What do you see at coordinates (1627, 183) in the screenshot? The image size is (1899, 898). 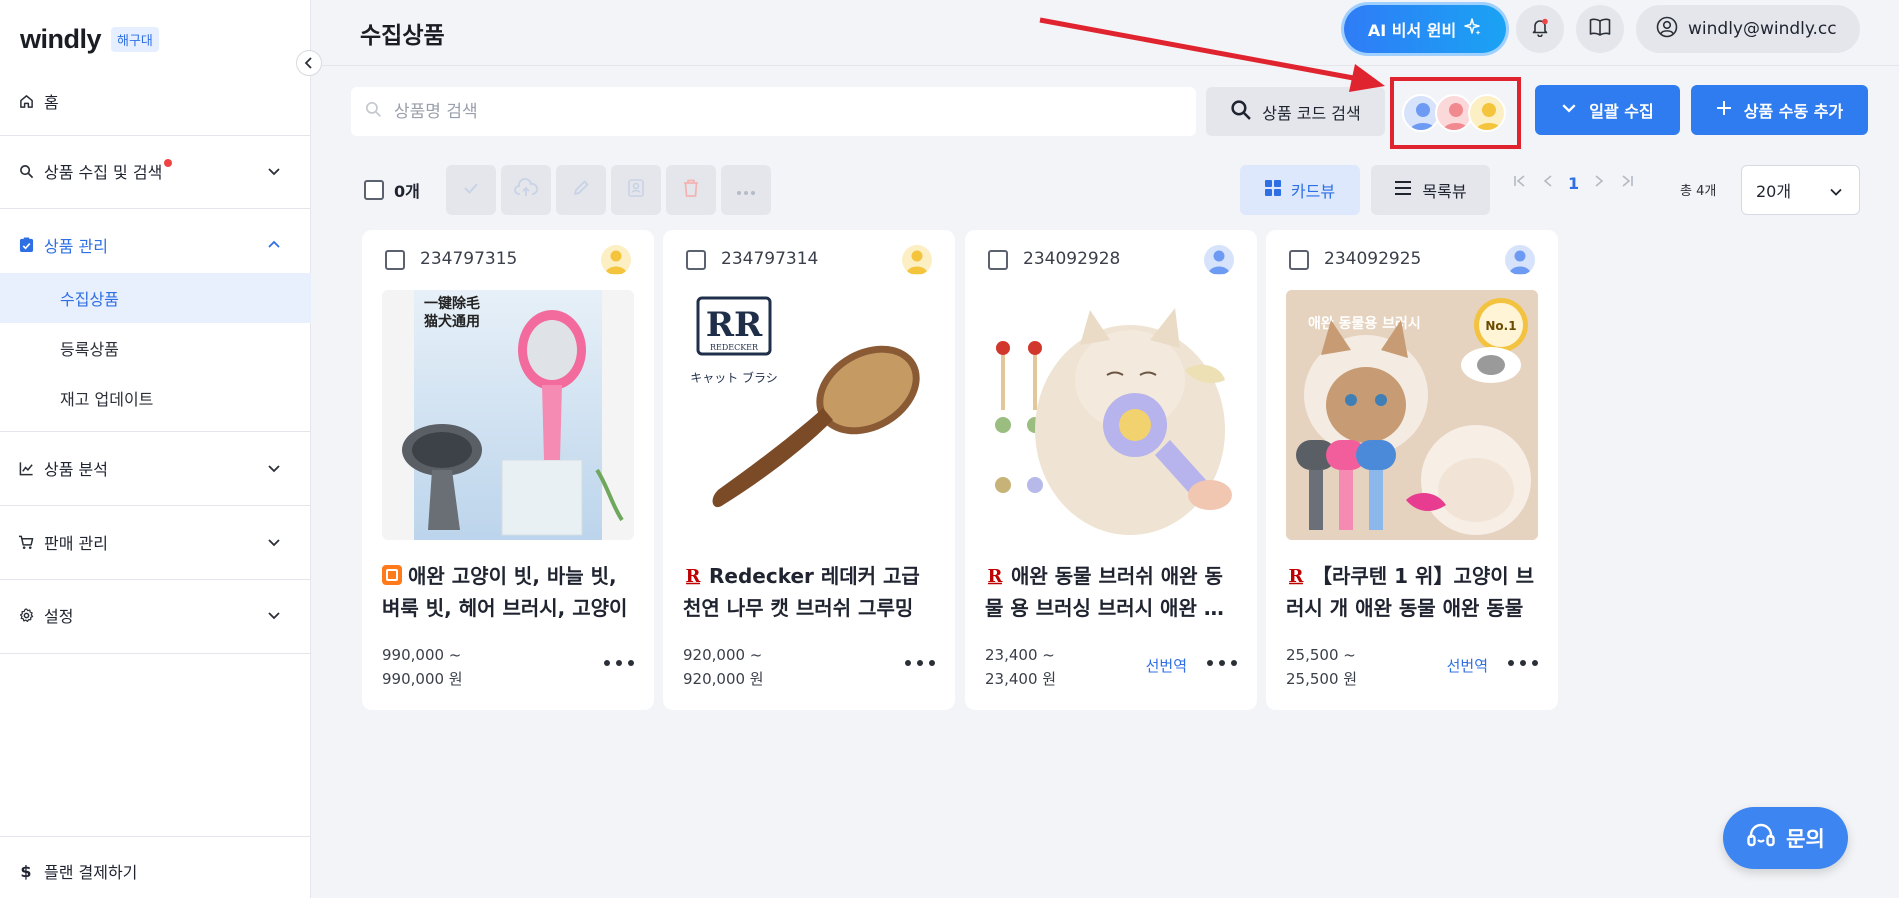 I see `last-page-icon` at bounding box center [1627, 183].